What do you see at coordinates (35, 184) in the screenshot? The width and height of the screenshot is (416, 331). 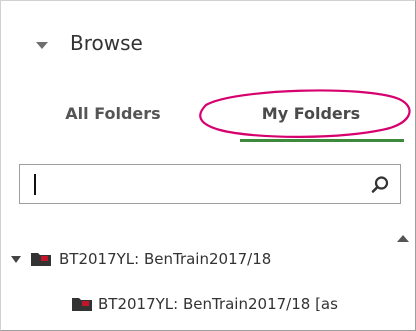 I see `text-caret` at bounding box center [35, 184].